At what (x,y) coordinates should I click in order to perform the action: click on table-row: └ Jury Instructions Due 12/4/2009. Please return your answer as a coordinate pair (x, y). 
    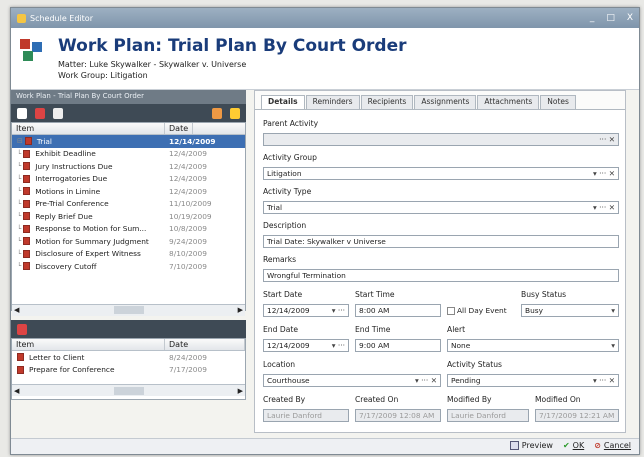
    Looking at the image, I should click on (128, 166).